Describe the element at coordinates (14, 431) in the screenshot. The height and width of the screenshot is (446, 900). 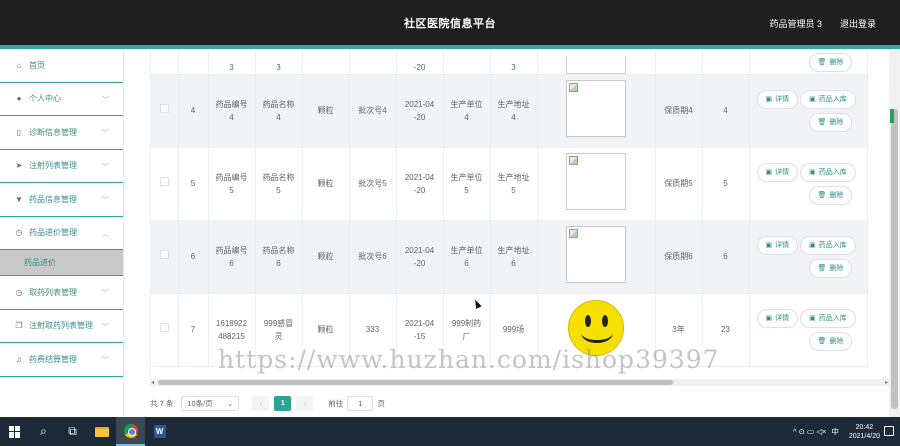
I see `start-button` at that location.